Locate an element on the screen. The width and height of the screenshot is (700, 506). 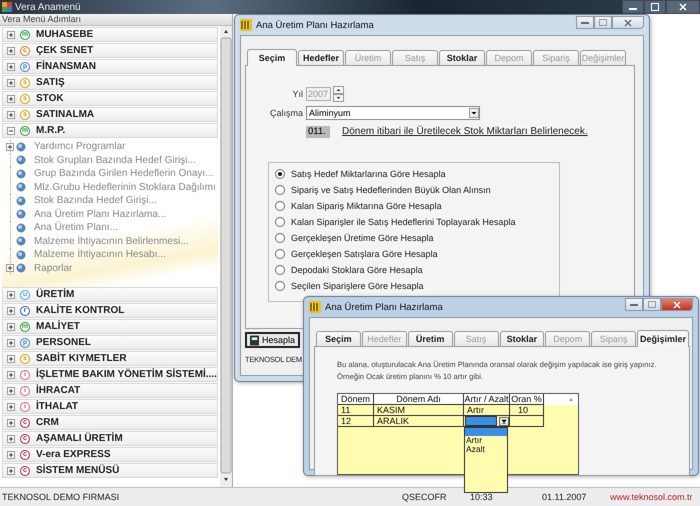
spinner-arrows-icon is located at coordinates (338, 94).